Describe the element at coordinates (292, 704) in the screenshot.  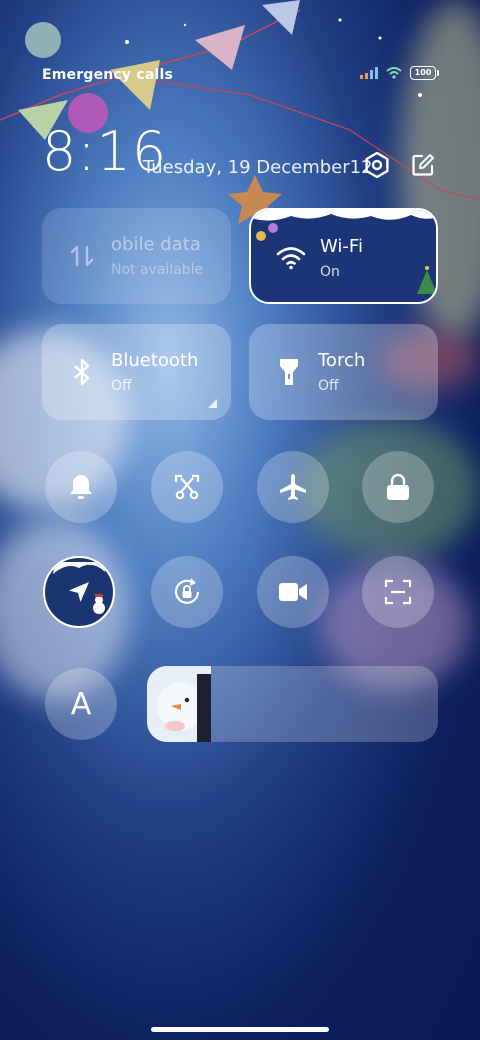
I see `brightness-slider` at that location.